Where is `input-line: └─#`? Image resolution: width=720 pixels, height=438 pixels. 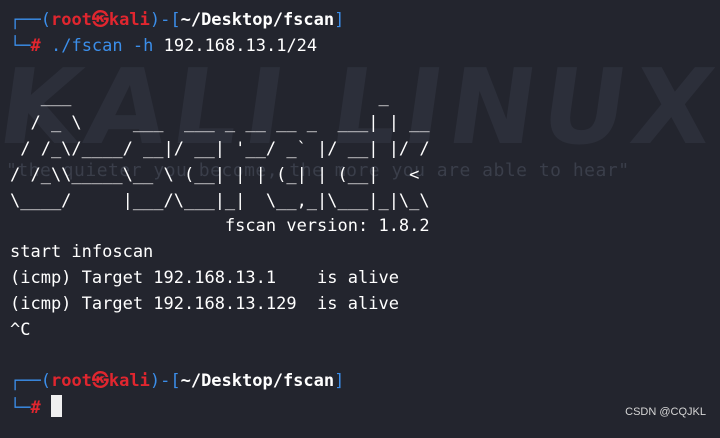 input-line: └─# is located at coordinates (365, 407).